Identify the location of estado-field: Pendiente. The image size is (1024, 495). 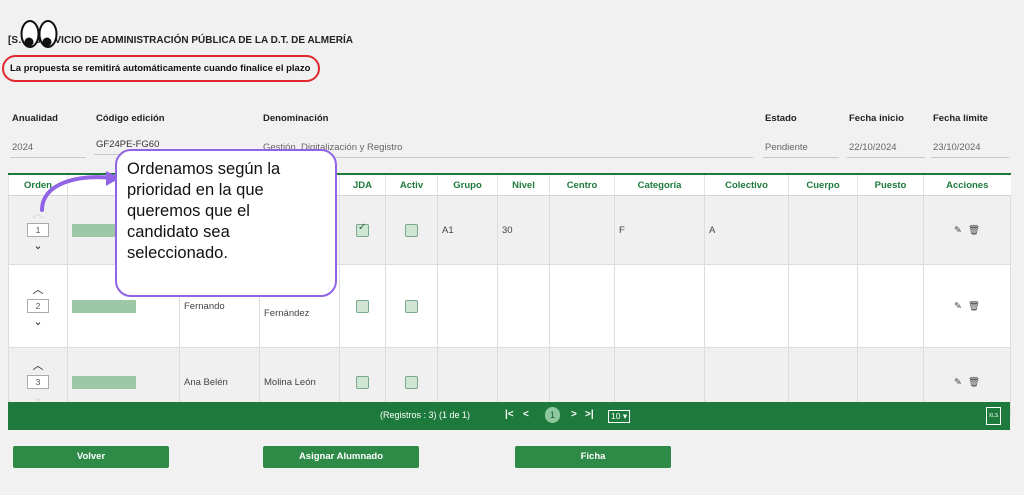
(801, 149).